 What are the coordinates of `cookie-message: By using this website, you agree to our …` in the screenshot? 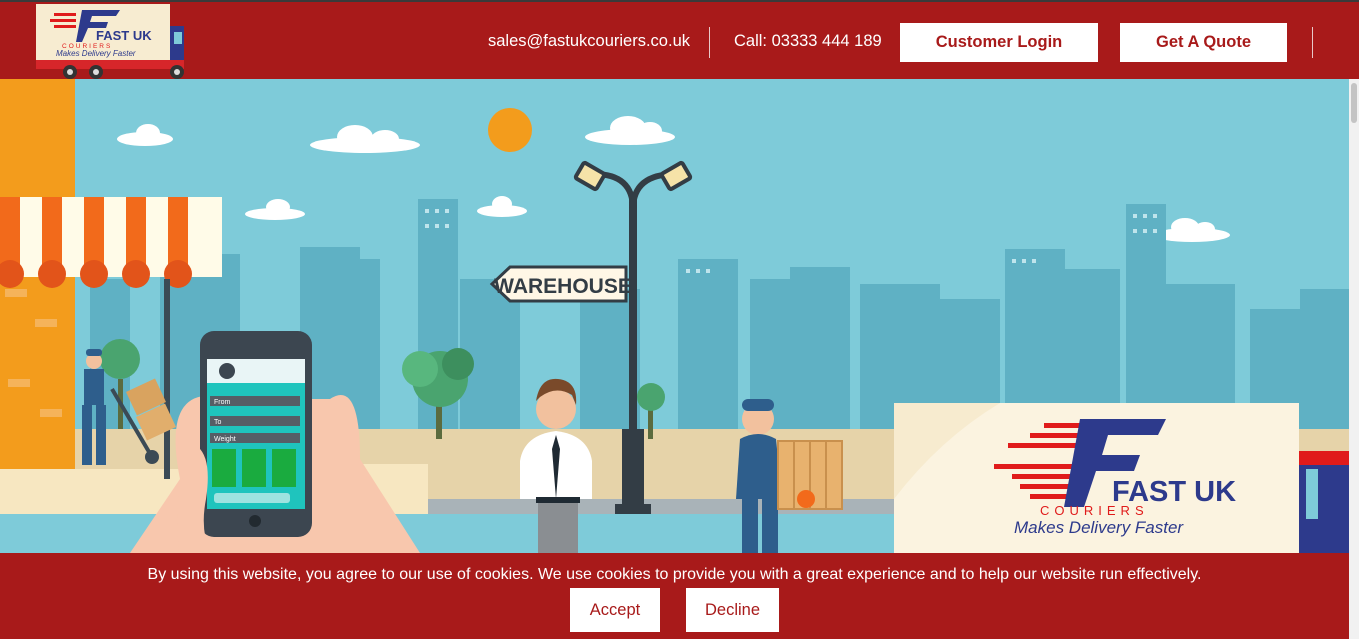 It's located at (674, 574).